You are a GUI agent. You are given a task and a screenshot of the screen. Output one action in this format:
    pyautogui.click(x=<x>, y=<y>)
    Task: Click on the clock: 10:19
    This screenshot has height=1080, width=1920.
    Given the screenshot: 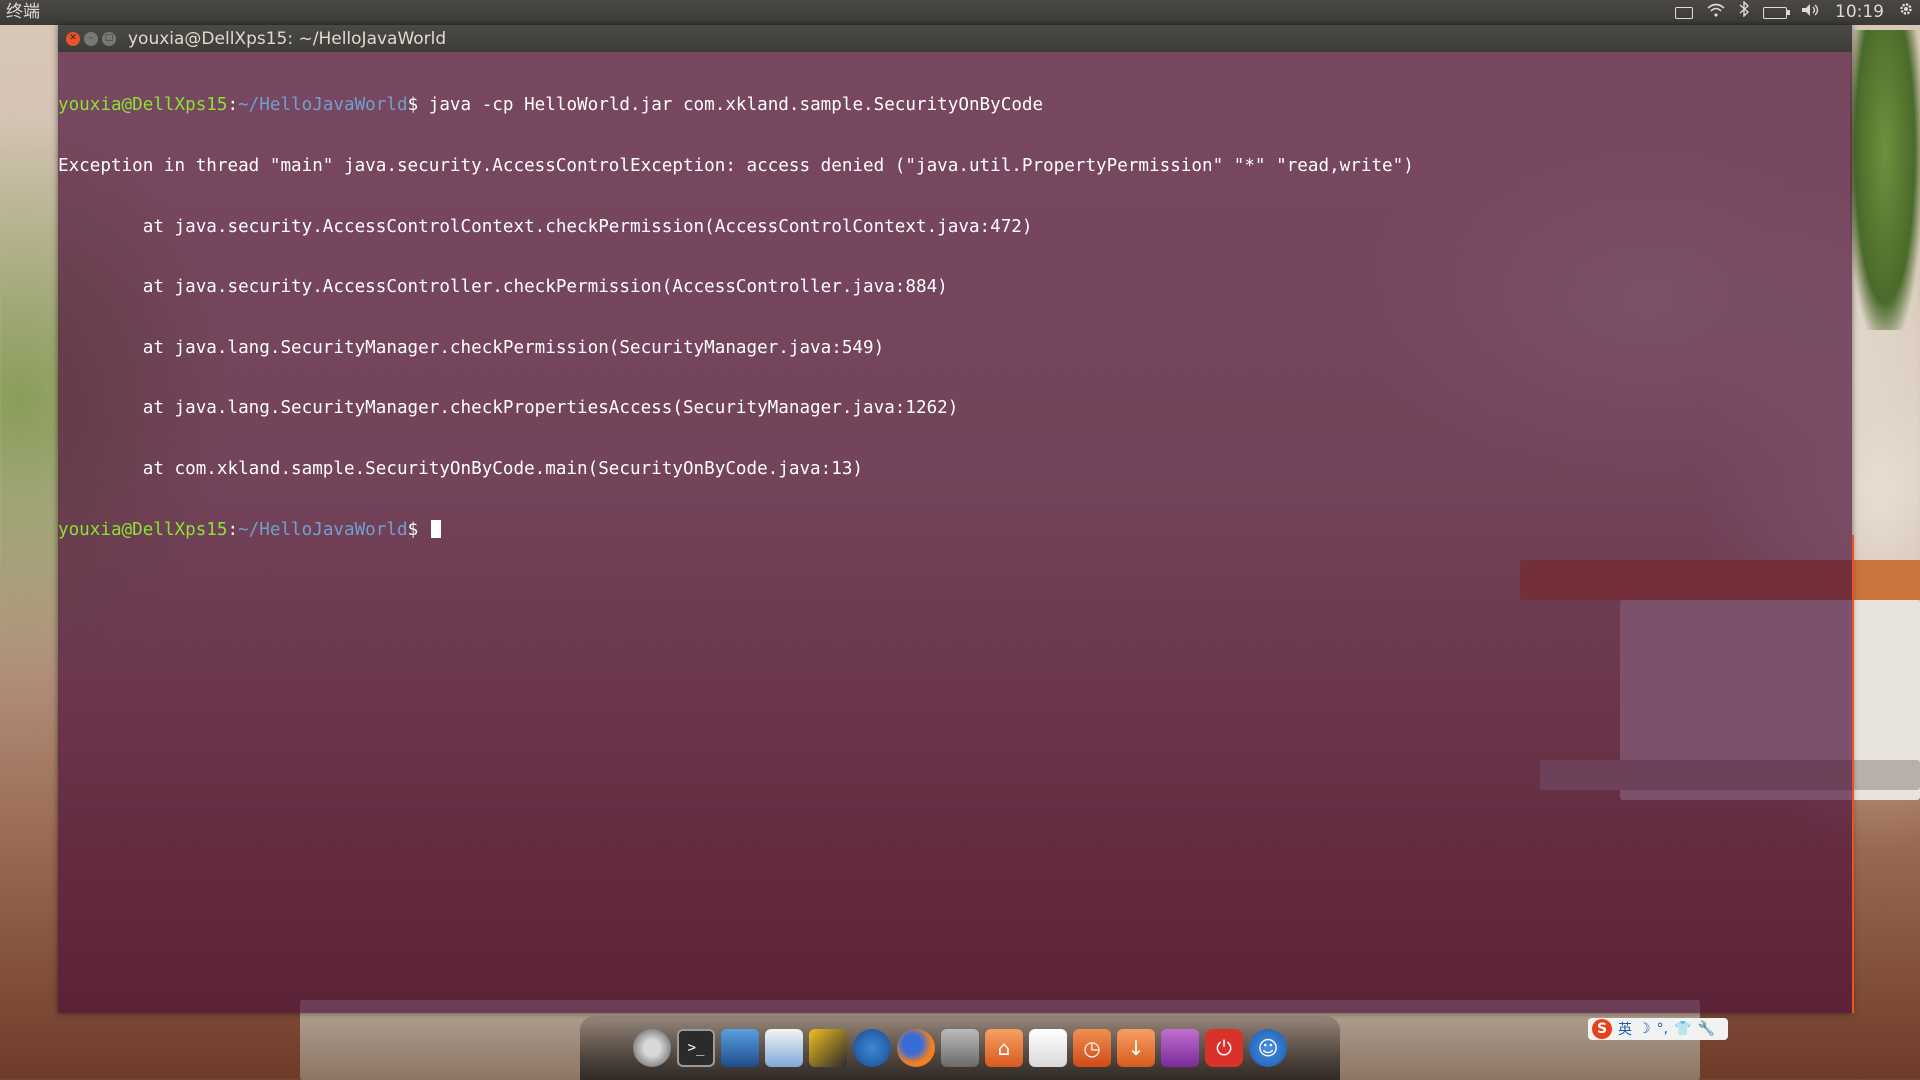 What is the action you would take?
    pyautogui.click(x=1859, y=12)
    